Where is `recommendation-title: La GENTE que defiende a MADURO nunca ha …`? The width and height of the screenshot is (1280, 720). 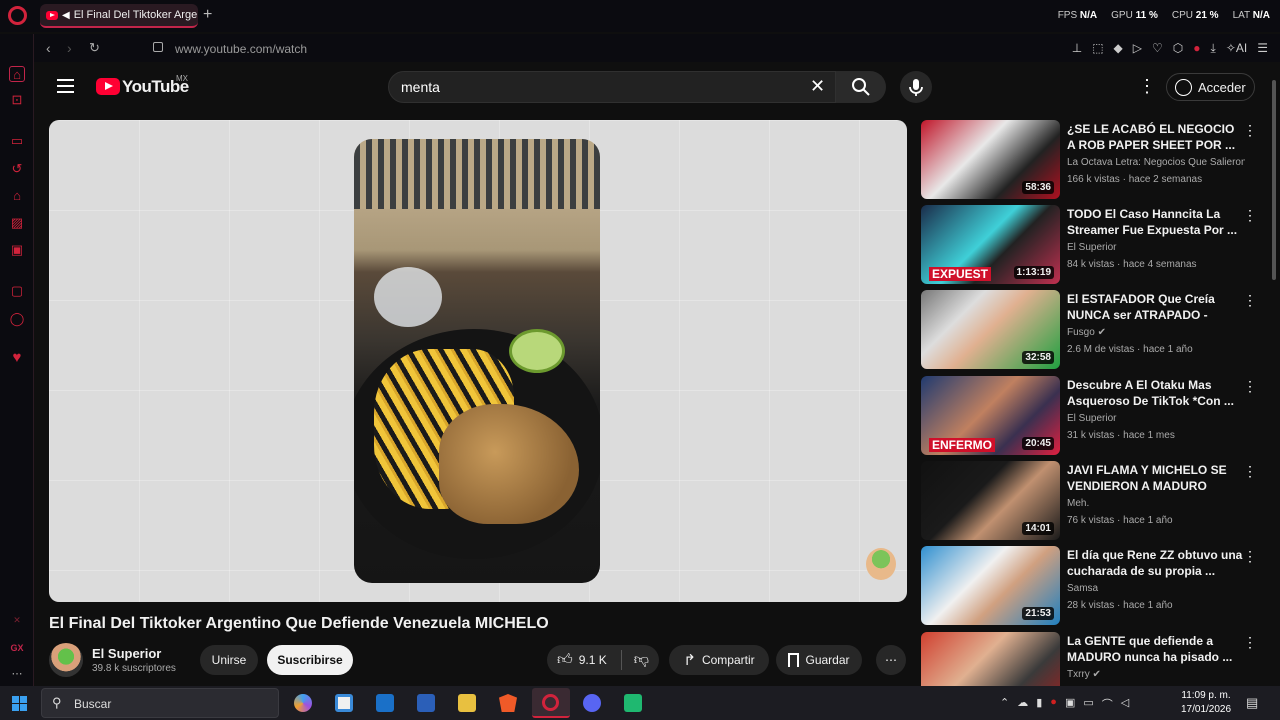 recommendation-title: La GENTE que defiende a MADURO nunca ha … is located at coordinates (1156, 649).